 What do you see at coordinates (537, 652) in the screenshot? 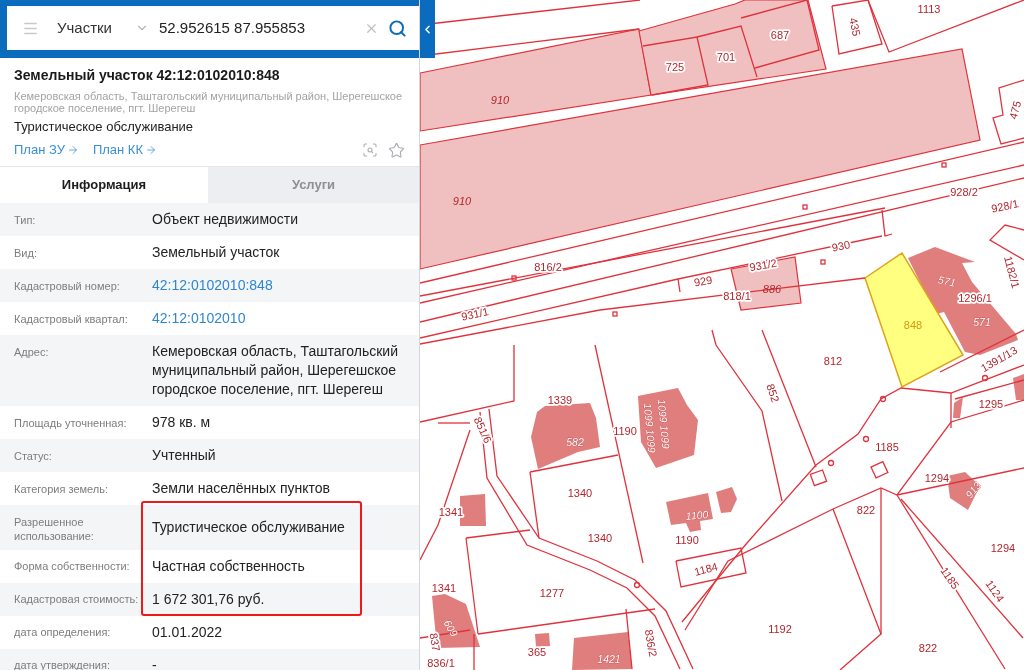
I see `parcel-number-label: 365` at bounding box center [537, 652].